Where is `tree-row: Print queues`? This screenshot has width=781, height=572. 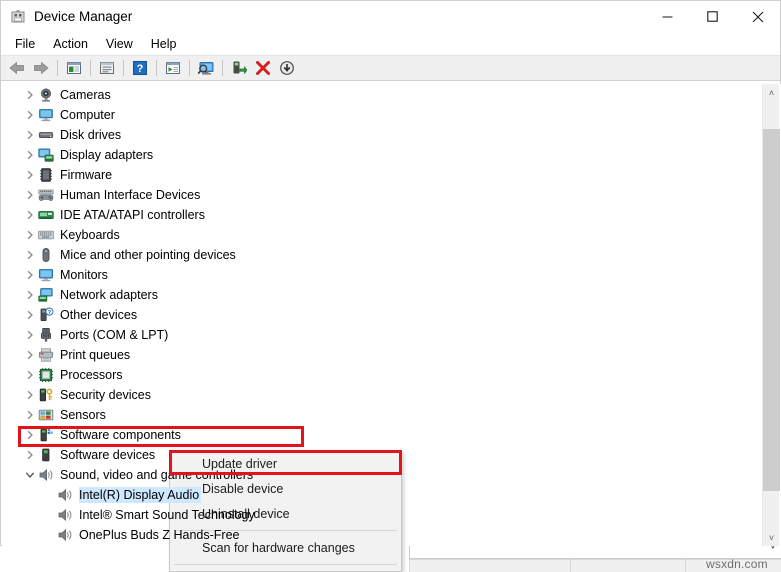 tree-row: Print queues is located at coordinates (379, 355).